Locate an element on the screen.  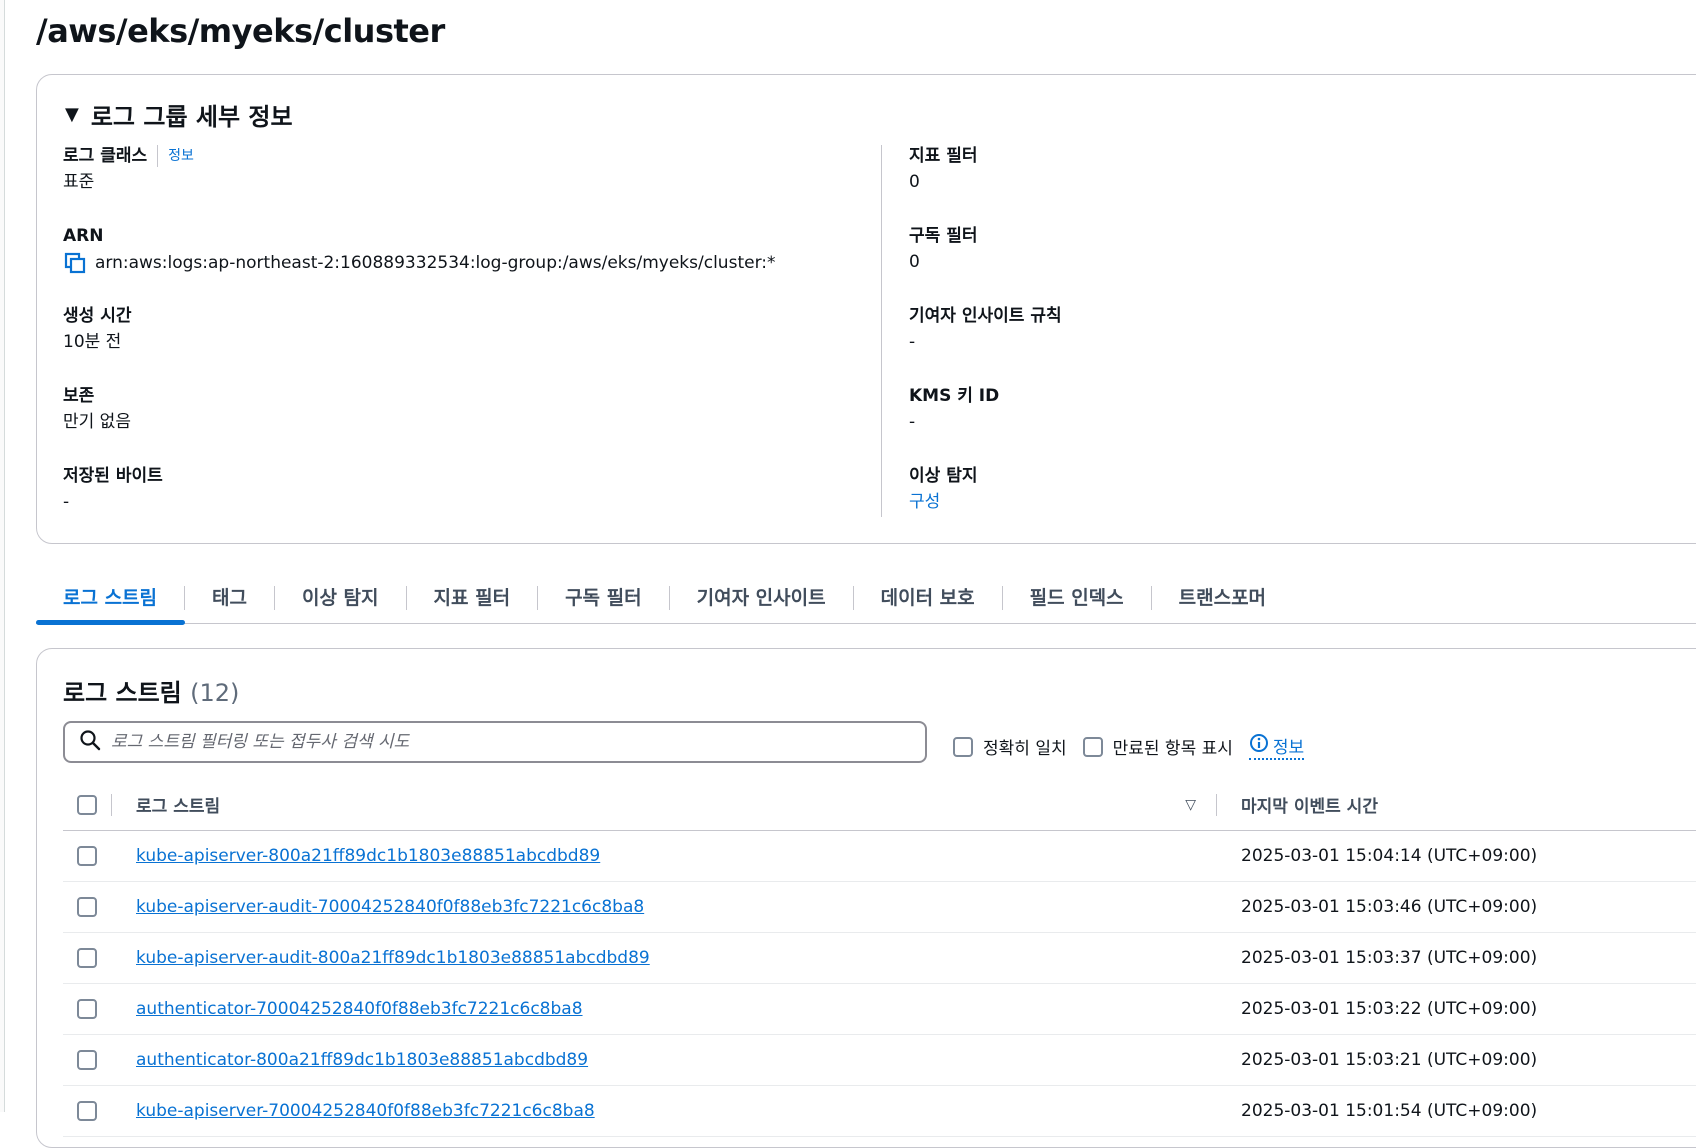
tab-subscription-filters: 구독 필터 is located at coordinates (604, 597).